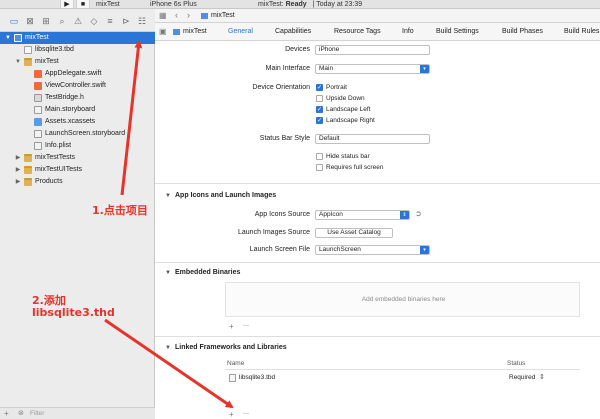 The width and height of the screenshot is (600, 419). Describe the element at coordinates (38, 98) in the screenshot. I see `header-file-icon` at that location.